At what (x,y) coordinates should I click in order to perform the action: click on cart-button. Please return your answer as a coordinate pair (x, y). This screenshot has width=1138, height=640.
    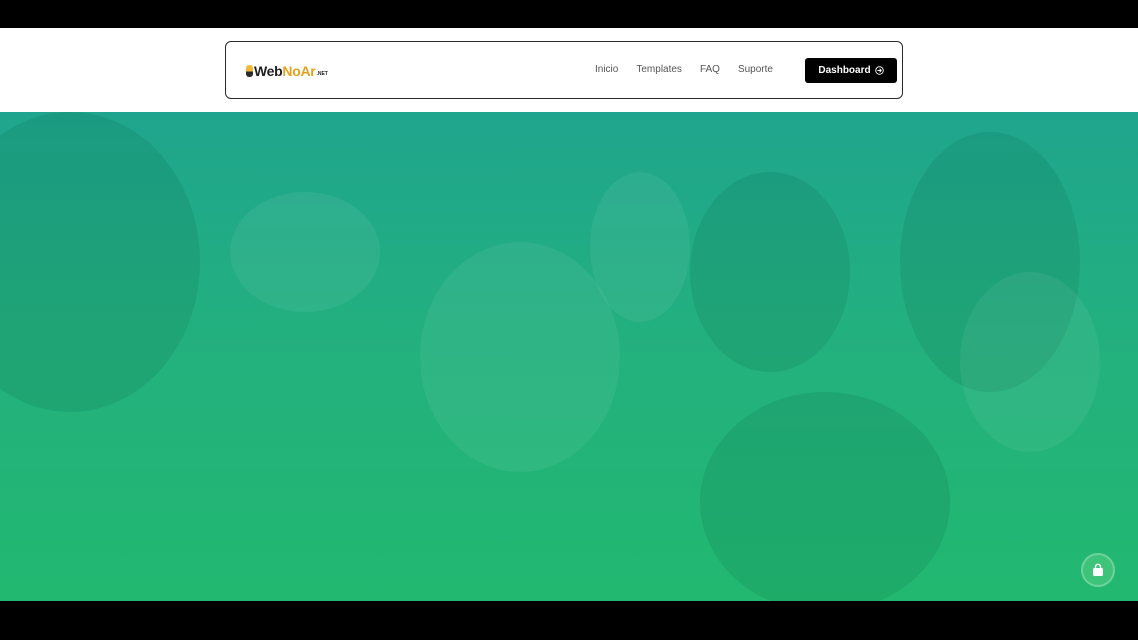
    Looking at the image, I should click on (1098, 570).